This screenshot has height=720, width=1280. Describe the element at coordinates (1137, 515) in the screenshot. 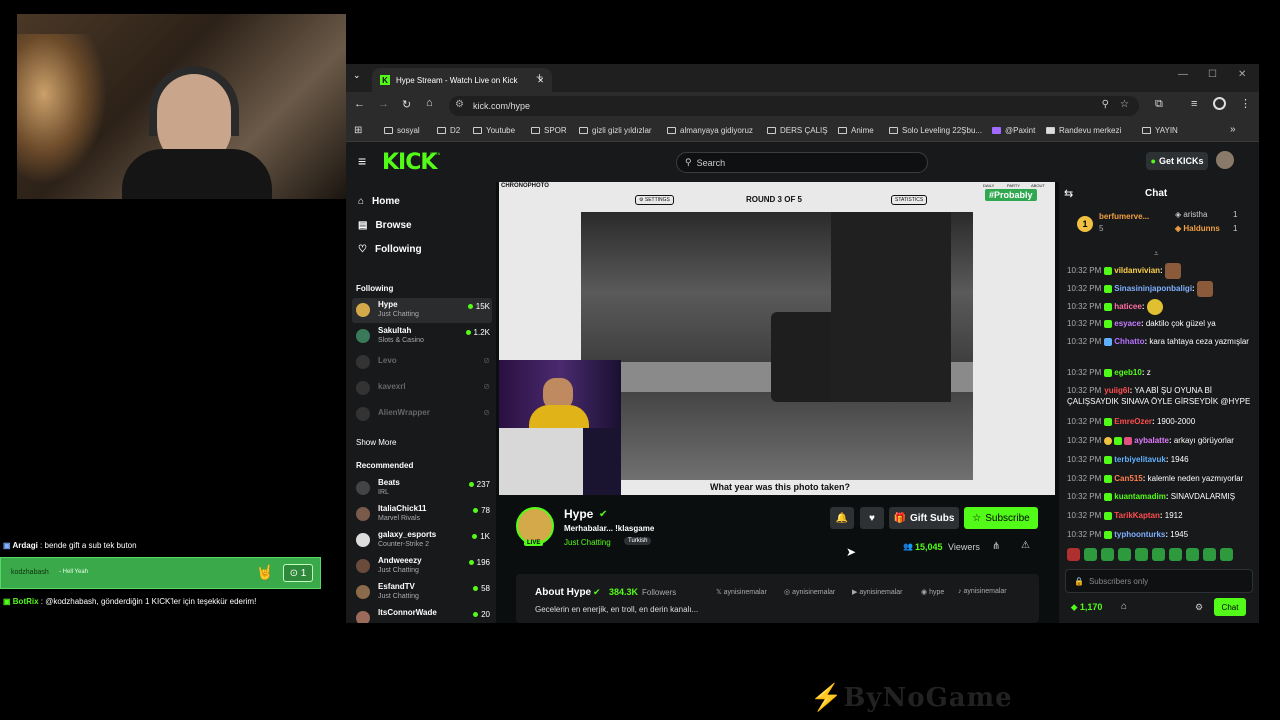

I see `chat-user: TarikKaptan` at that location.